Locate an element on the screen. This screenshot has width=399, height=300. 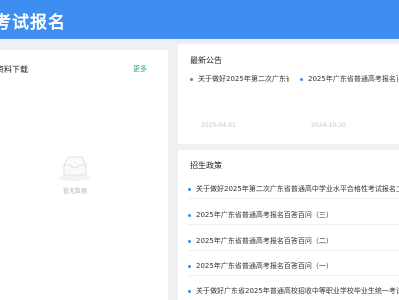
policy-item-title: 2025年广东省普通高考报名百答百问（一） is located at coordinates (264, 266).